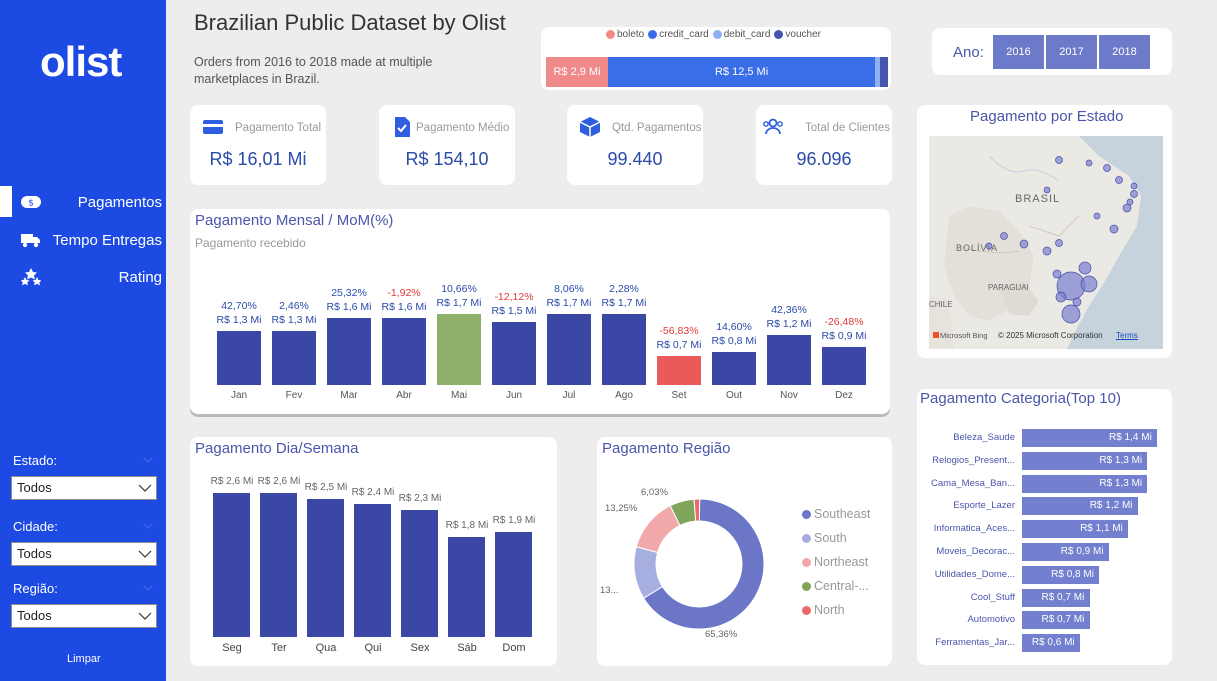 Image resolution: width=1217 pixels, height=681 pixels. Describe the element at coordinates (258, 159) in the screenshot. I see `kpi-value: R$ 16,01 Mi` at that location.